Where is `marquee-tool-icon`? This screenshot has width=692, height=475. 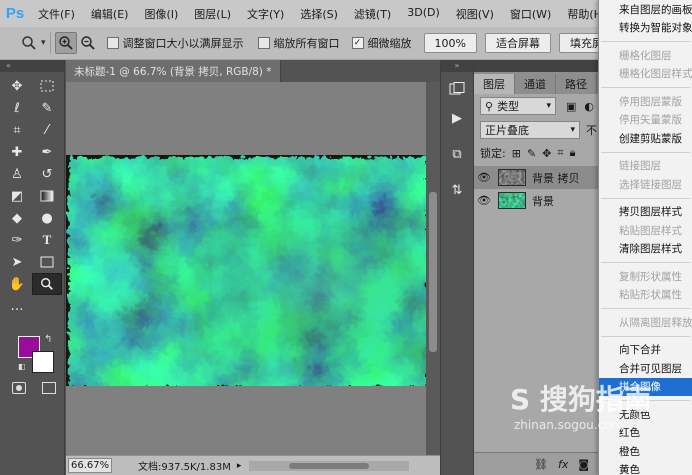 marquee-tool-icon is located at coordinates (47, 86).